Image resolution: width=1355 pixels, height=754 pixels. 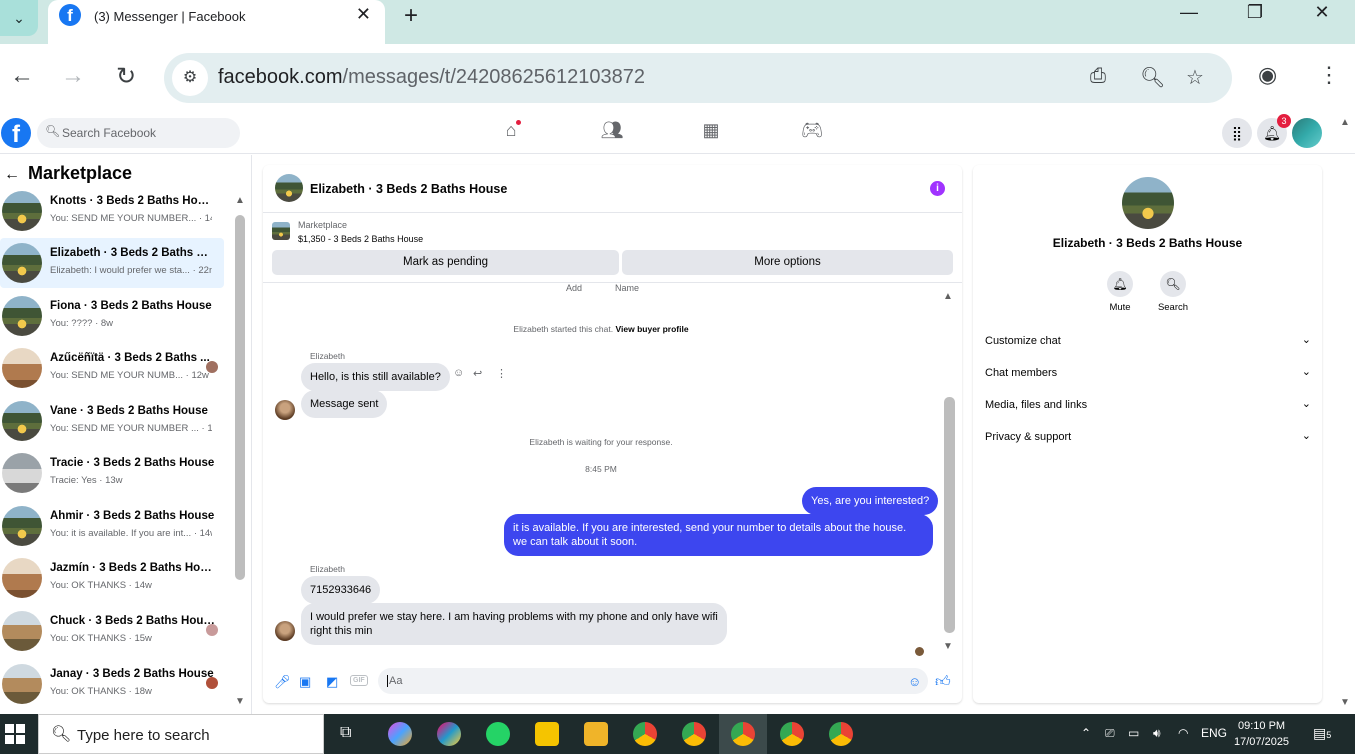 What do you see at coordinates (1322, 12) in the screenshot?
I see `window-close-icon: ✕` at bounding box center [1322, 12].